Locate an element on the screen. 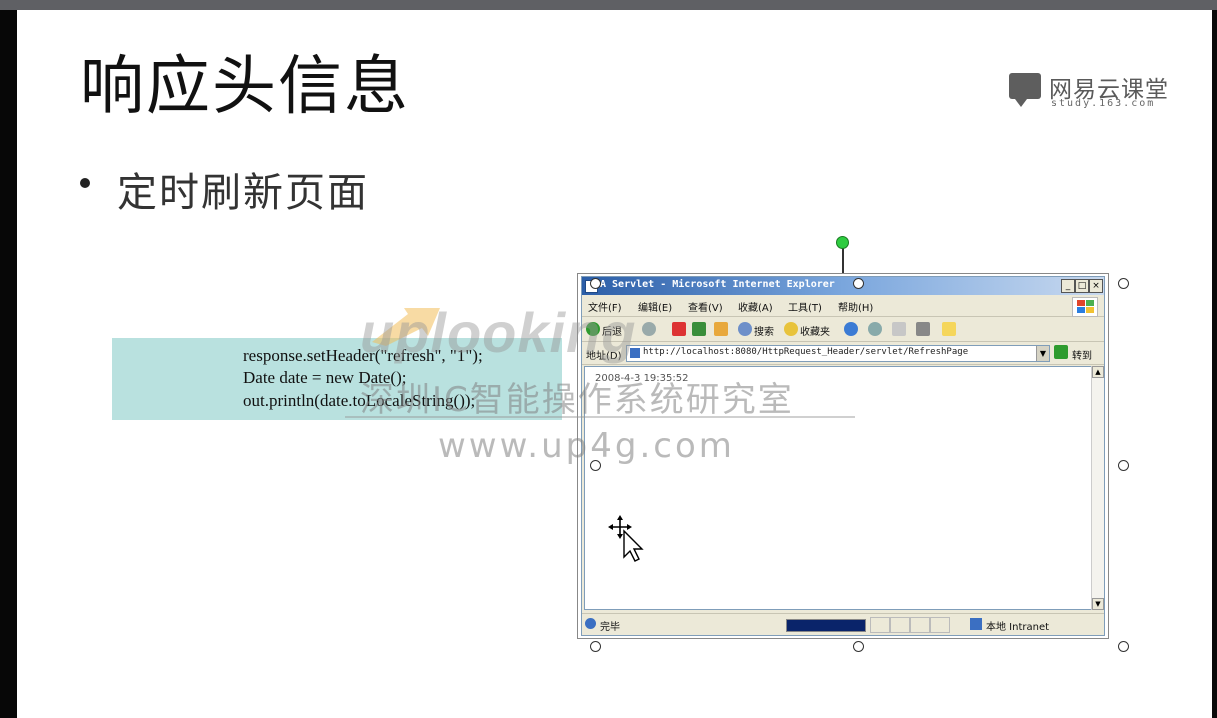 The height and width of the screenshot is (718, 1217). progress-bar is located at coordinates (826, 625).